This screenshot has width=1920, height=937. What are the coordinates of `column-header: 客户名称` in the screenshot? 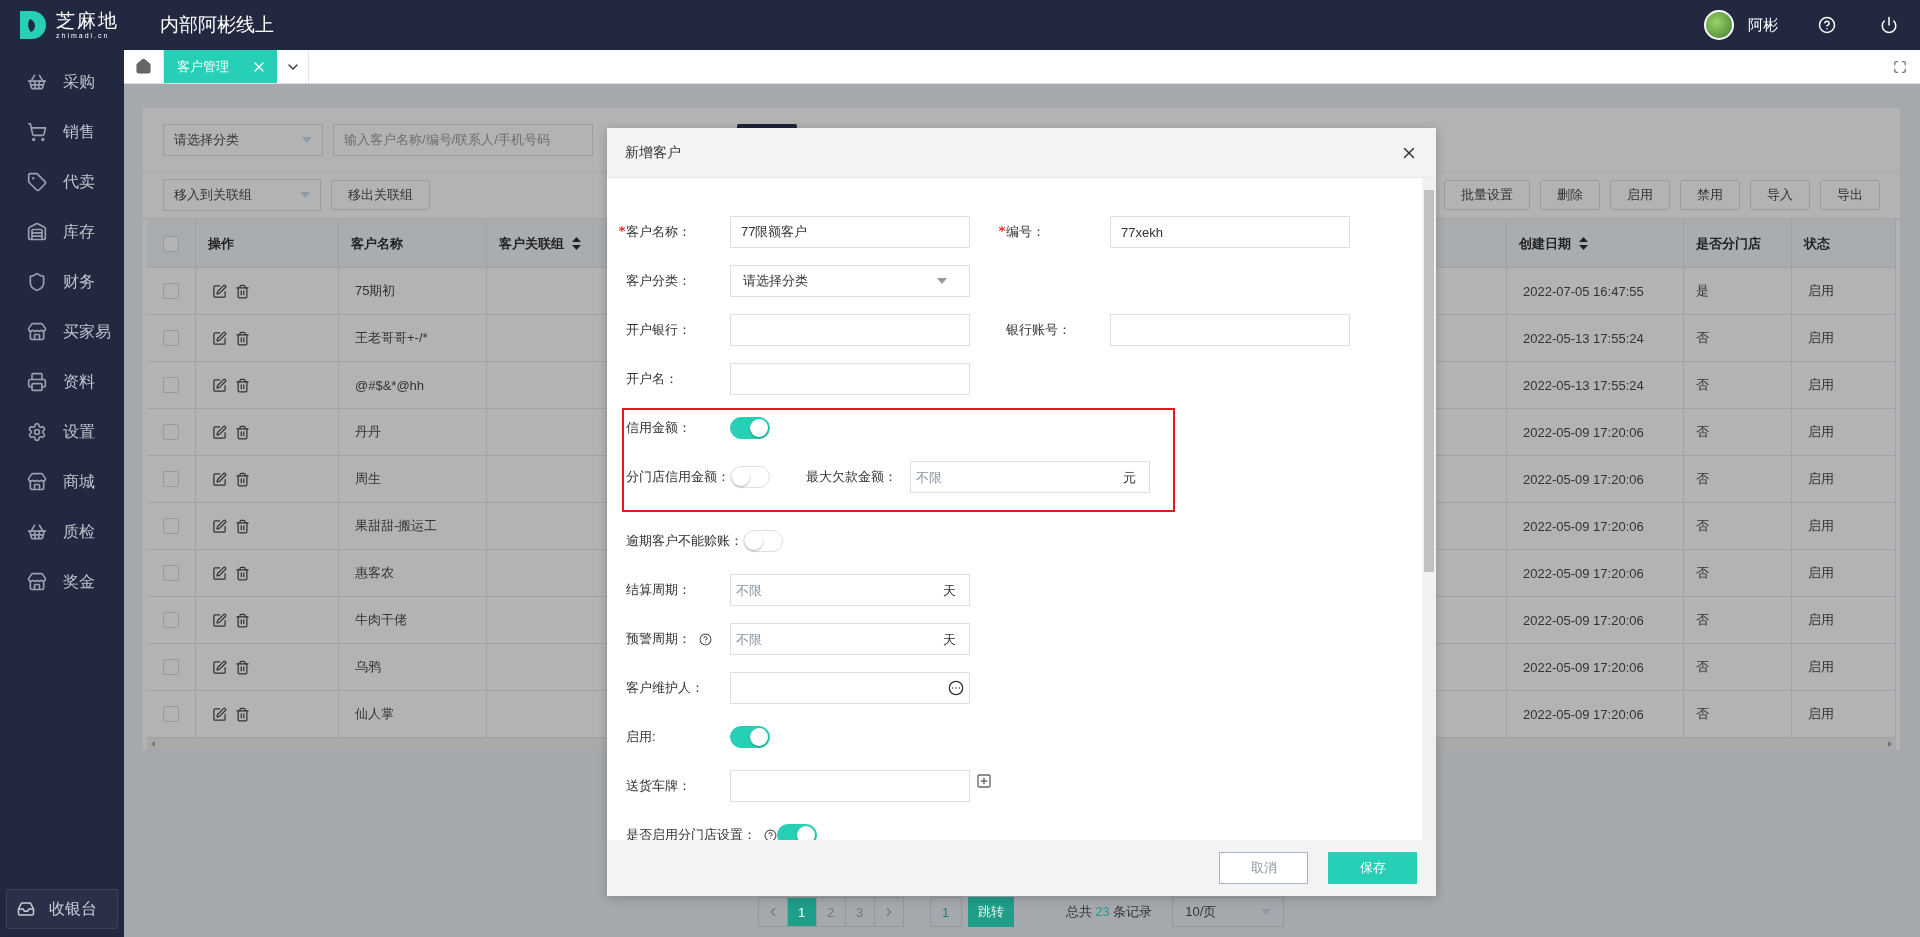 It's located at (377, 243).